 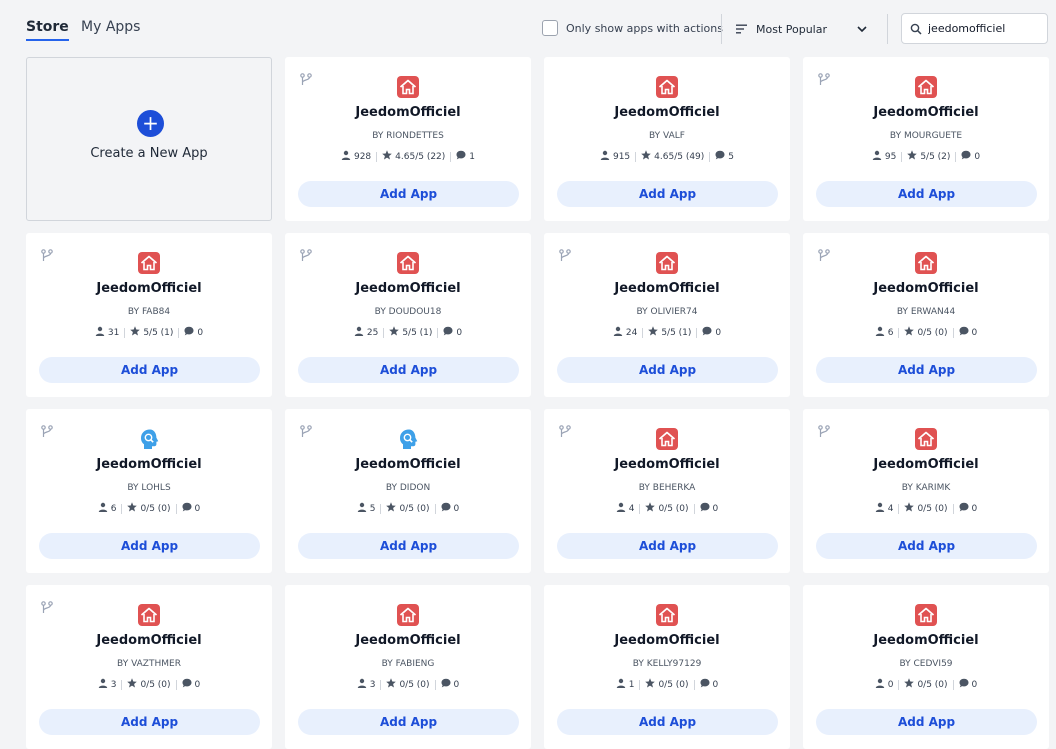 I want to click on user-count: 3, so click(x=372, y=684).